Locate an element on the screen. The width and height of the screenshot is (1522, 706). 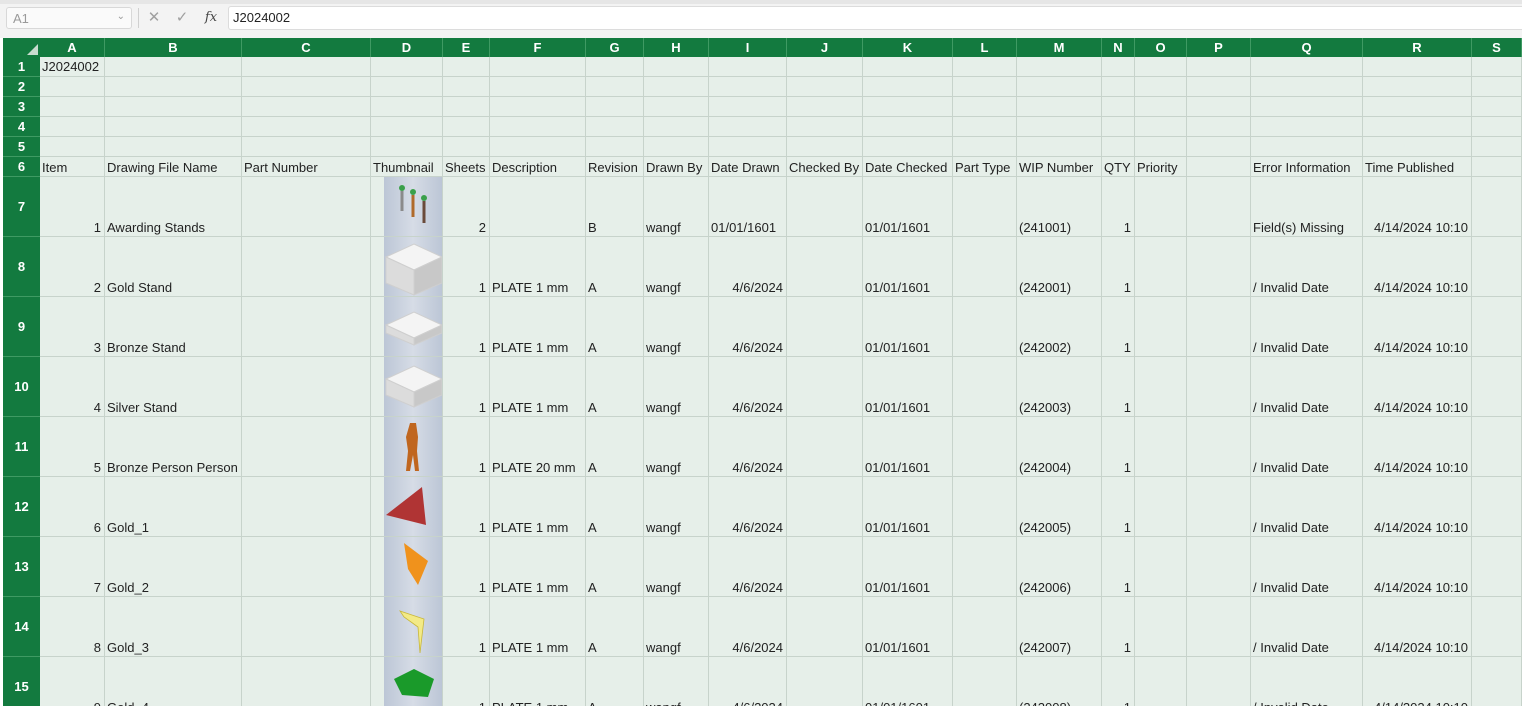
cell-n14: 1 is located at coordinates (1118, 627).